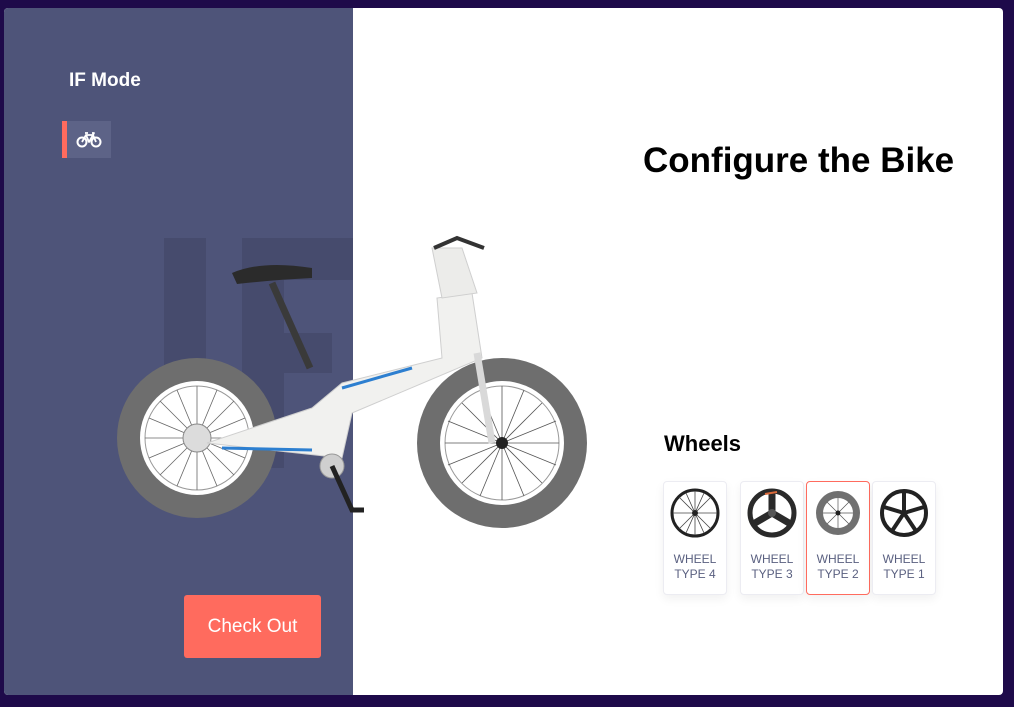 The height and width of the screenshot is (707, 1014). What do you see at coordinates (799, 160) in the screenshot?
I see `page-title: Configure the Bike` at bounding box center [799, 160].